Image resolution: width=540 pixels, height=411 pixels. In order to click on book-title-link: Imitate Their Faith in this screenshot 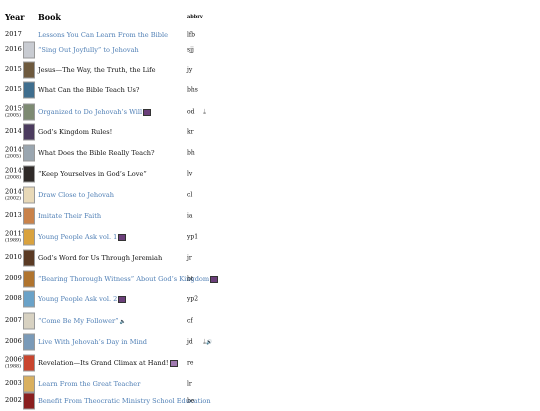, I will do `click(69, 216)`.